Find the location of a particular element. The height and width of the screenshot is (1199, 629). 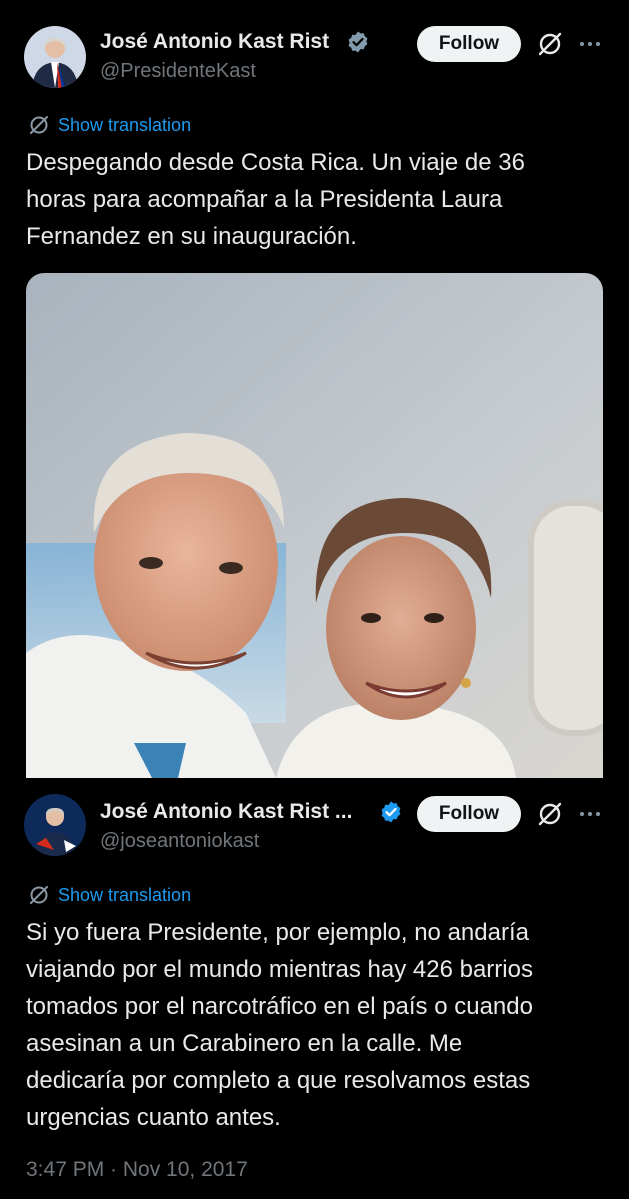

author-handle: @PresidenteKast is located at coordinates (178, 71).